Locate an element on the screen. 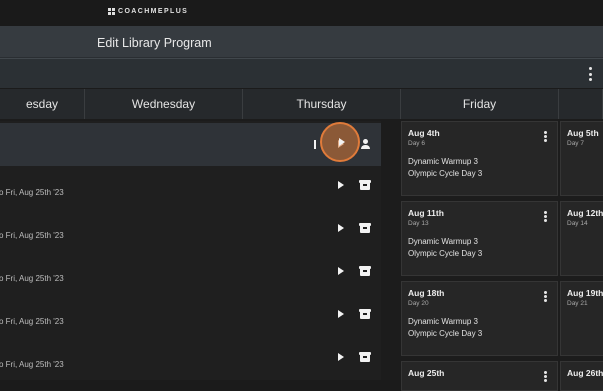 The height and width of the screenshot is (391, 603). calendar-cell-friday-4: Aug 25th is located at coordinates (479, 376).